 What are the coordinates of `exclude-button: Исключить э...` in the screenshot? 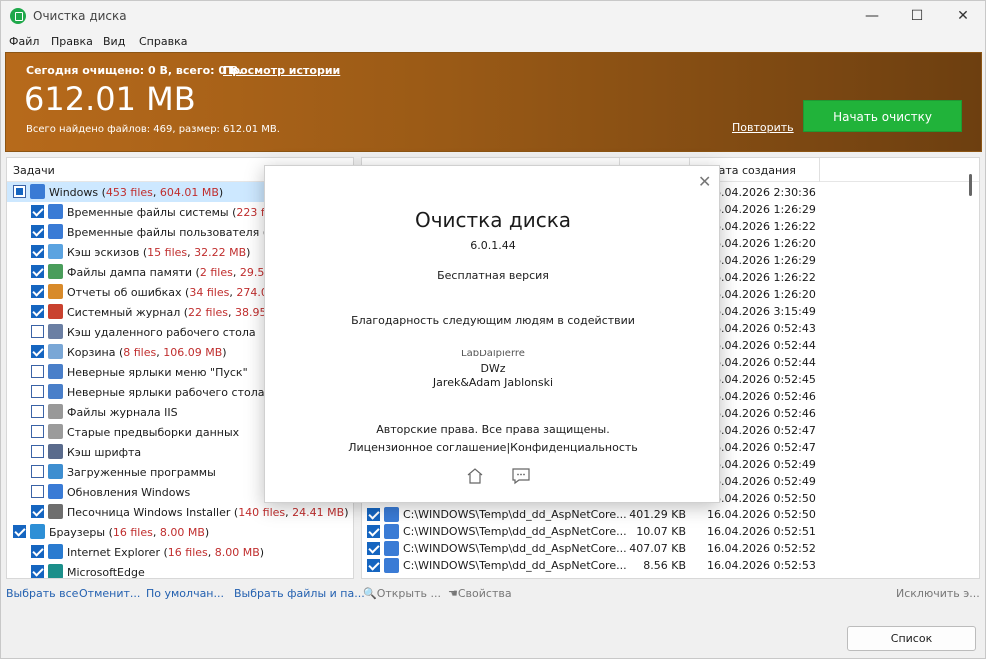 It's located at (938, 593).